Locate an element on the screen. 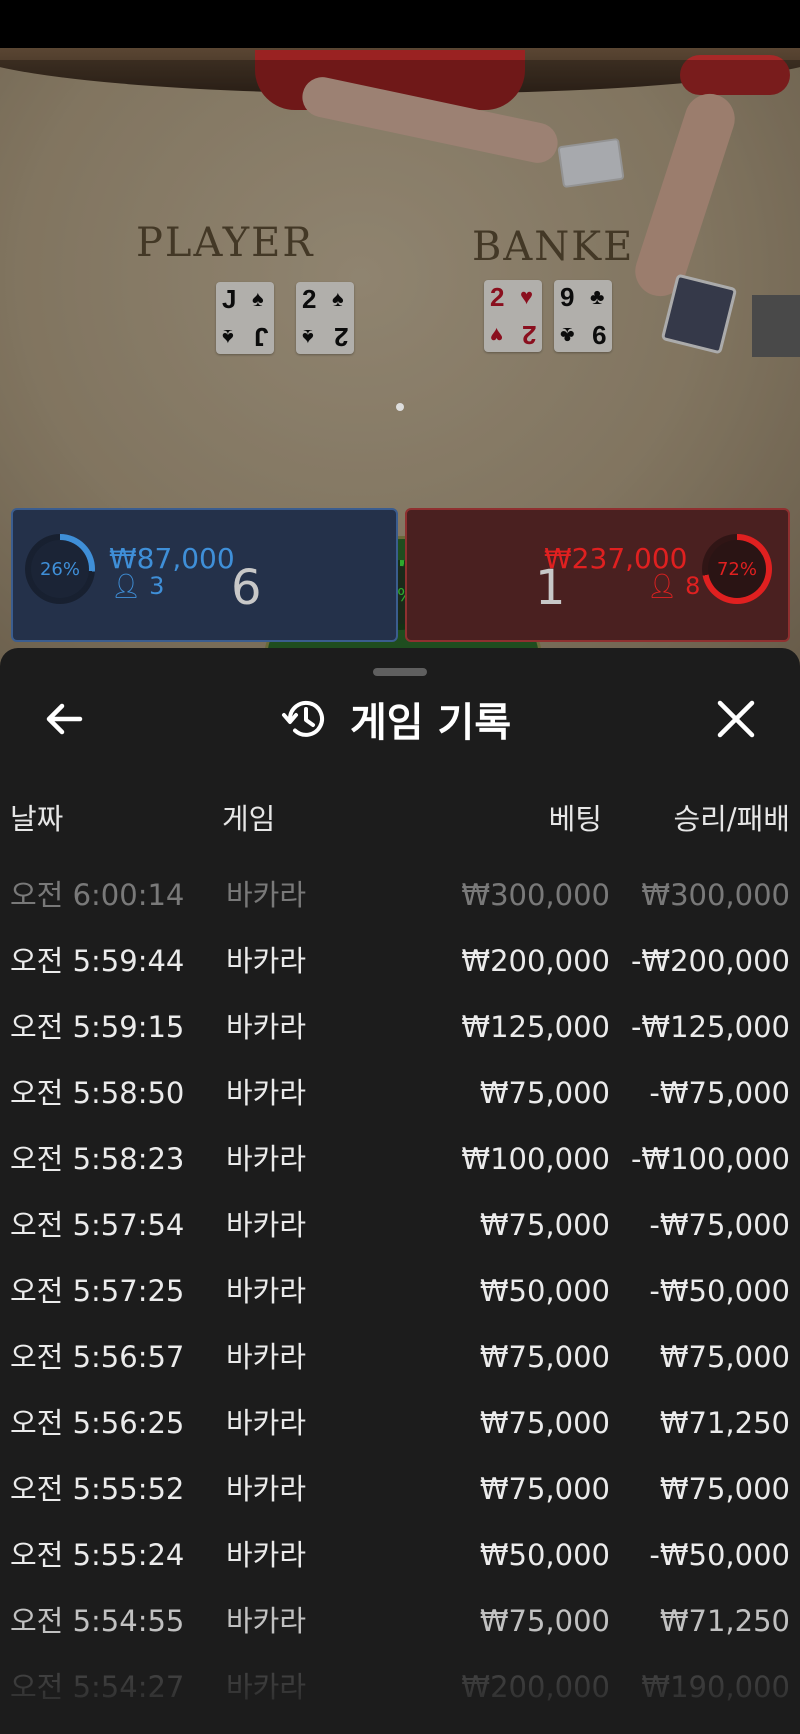 The height and width of the screenshot is (1734, 800). banker-bet-spot: ₩237,000 👤︎ 8 1 72% is located at coordinates (597, 575).